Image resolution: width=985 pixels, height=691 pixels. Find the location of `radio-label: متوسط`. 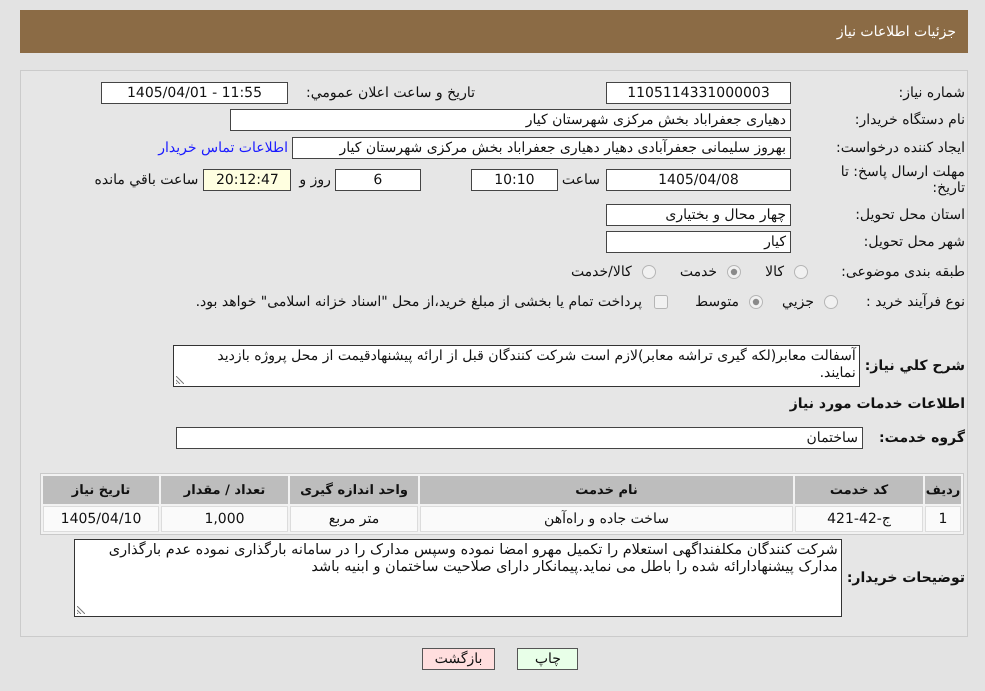

radio-label: متوسط is located at coordinates (717, 302).